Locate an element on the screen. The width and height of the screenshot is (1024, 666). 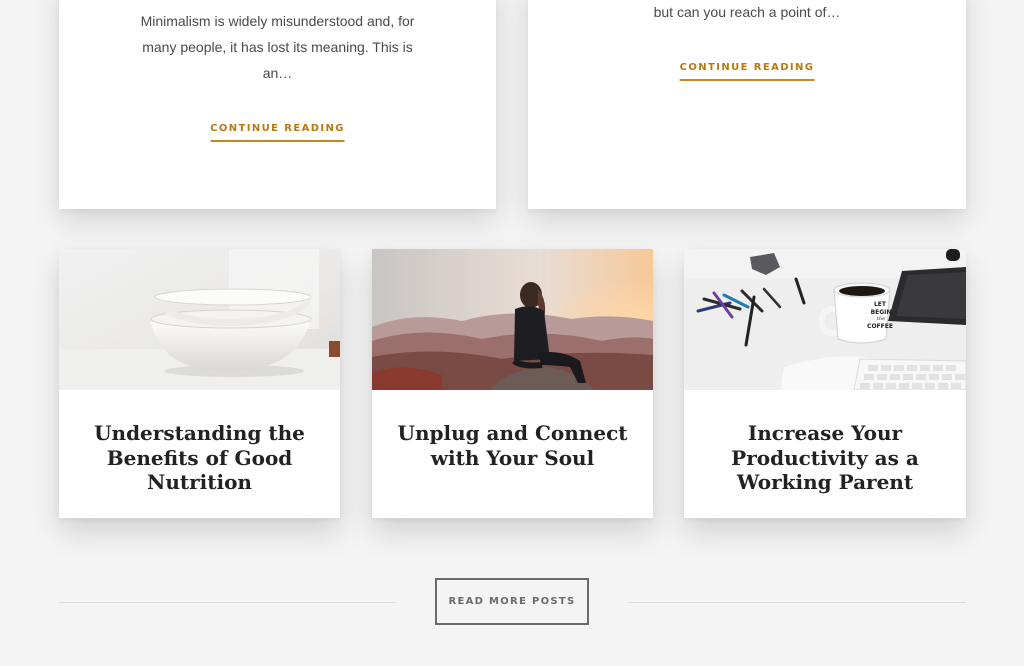
post-thumbnail-desk: LET BEGIN the COFFEE is located at coordinates (825, 319).